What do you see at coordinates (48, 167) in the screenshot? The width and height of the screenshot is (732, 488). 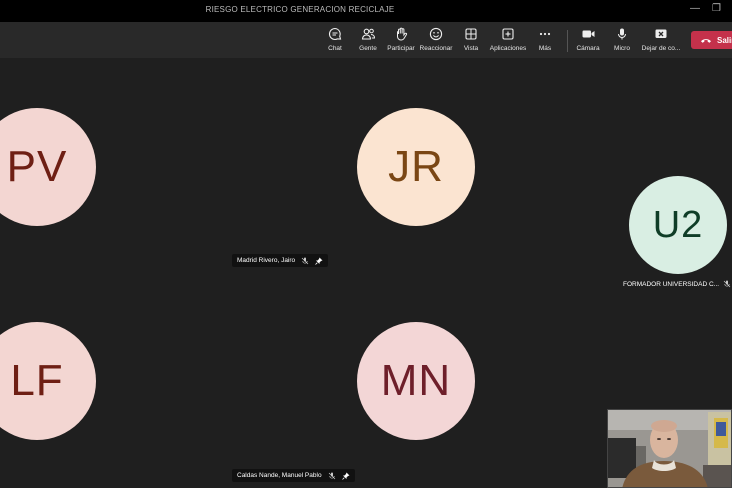 I see `participant-avatar-pv: PV` at bounding box center [48, 167].